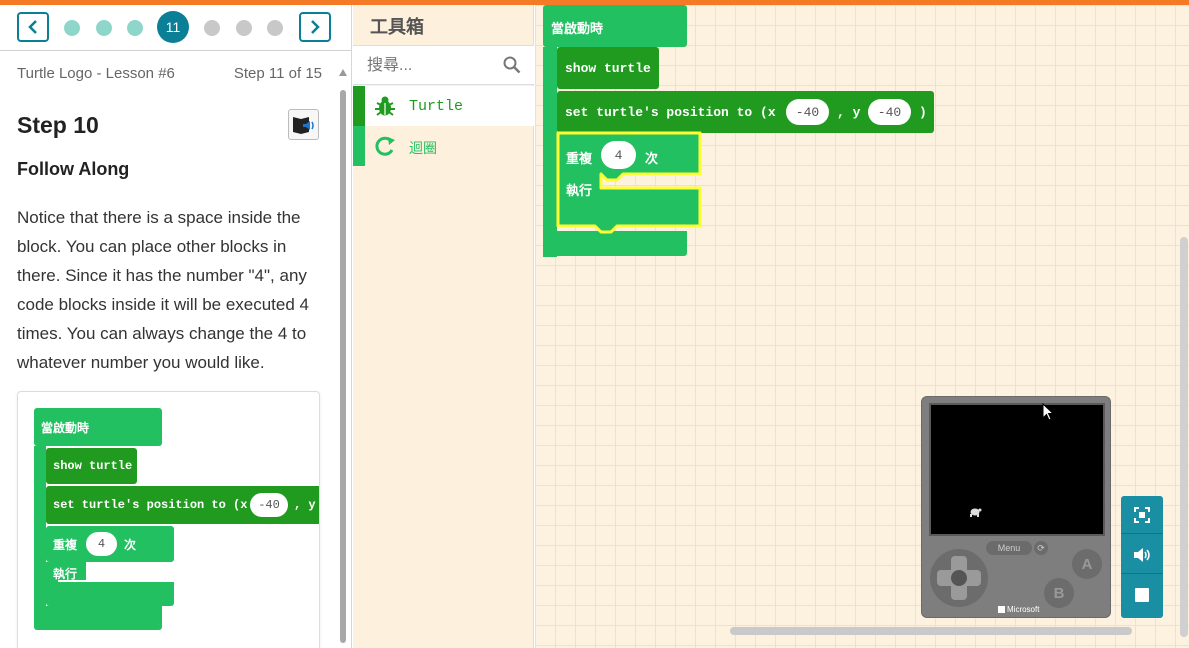 The width and height of the screenshot is (1189, 648). What do you see at coordinates (436, 106) in the screenshot?
I see `category-label: Turtle` at bounding box center [436, 106].